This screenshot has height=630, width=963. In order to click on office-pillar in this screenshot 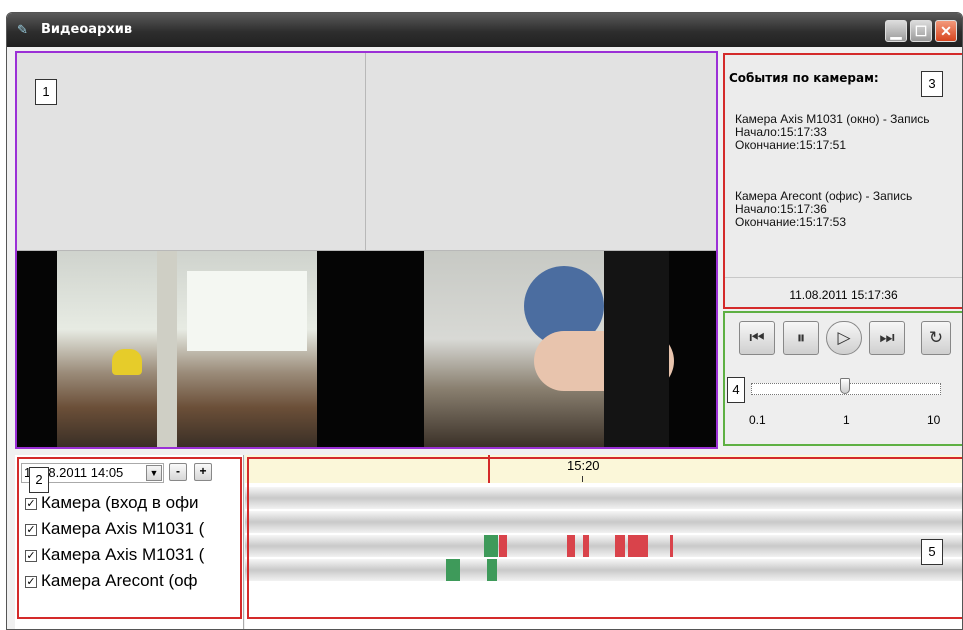, I will do `click(167, 349)`.